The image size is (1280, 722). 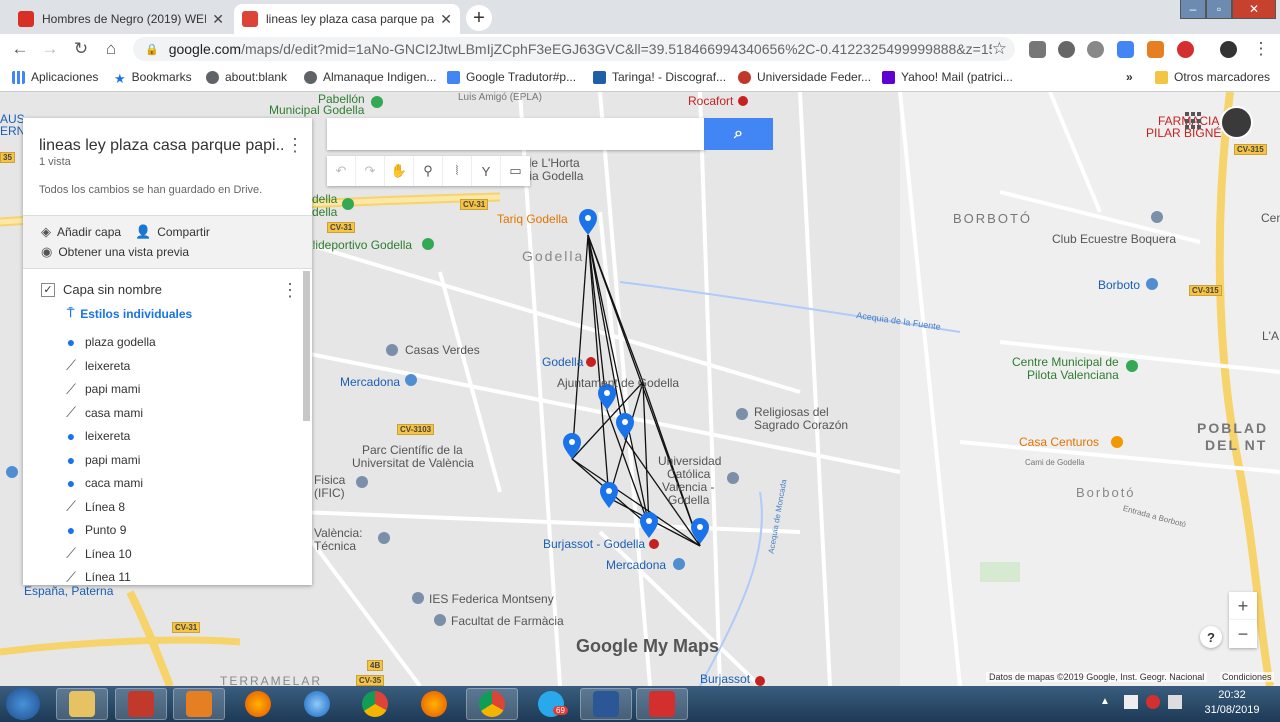 I want to click on layer-item: ⟋ casa mami, so click(x=103, y=413).